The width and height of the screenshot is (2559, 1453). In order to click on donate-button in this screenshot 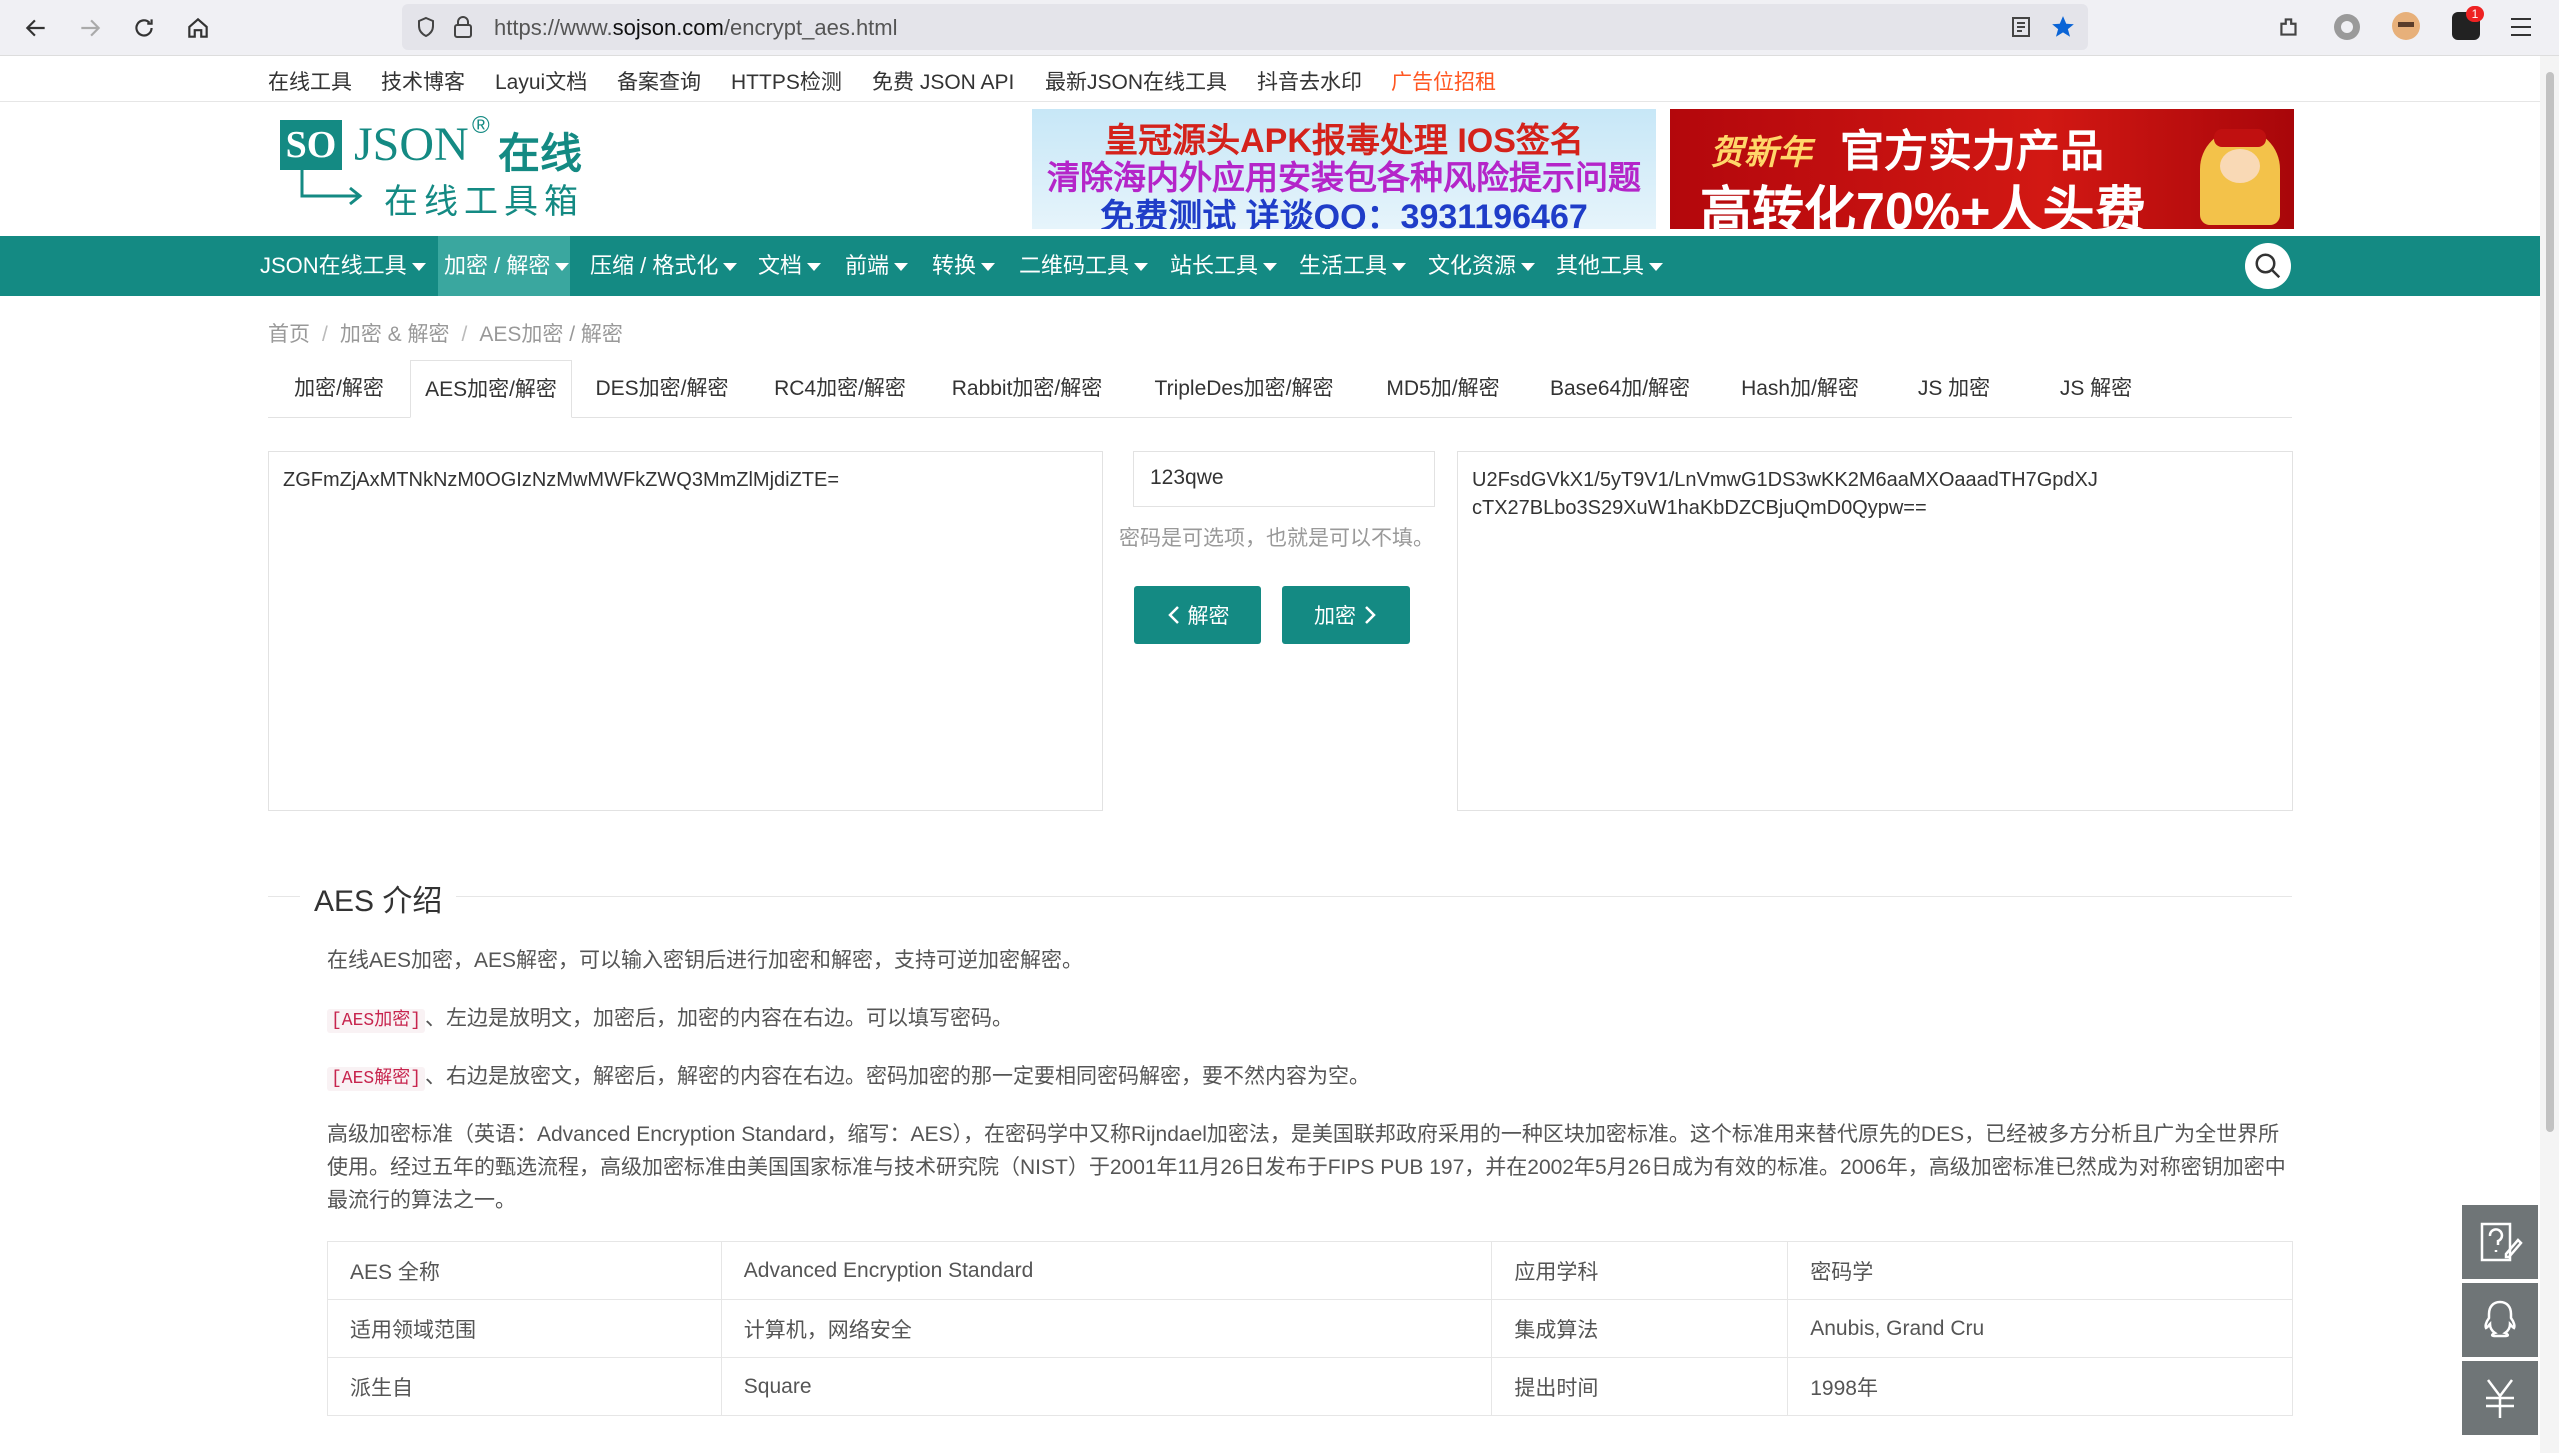, I will do `click(2500, 1398)`.